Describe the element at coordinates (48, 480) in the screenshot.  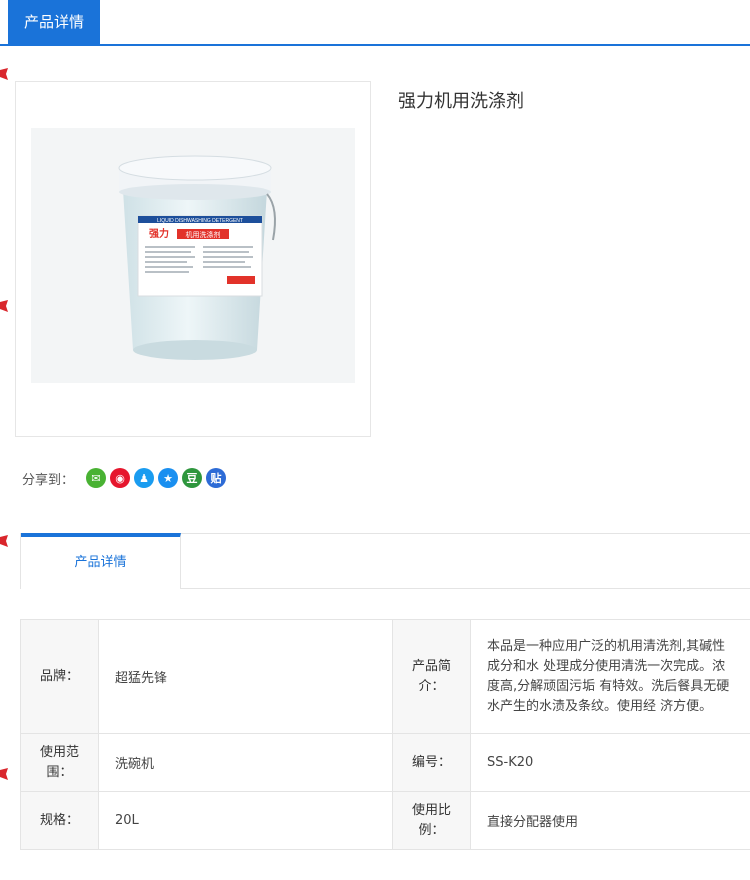
I see `share-label: 分享到：` at that location.